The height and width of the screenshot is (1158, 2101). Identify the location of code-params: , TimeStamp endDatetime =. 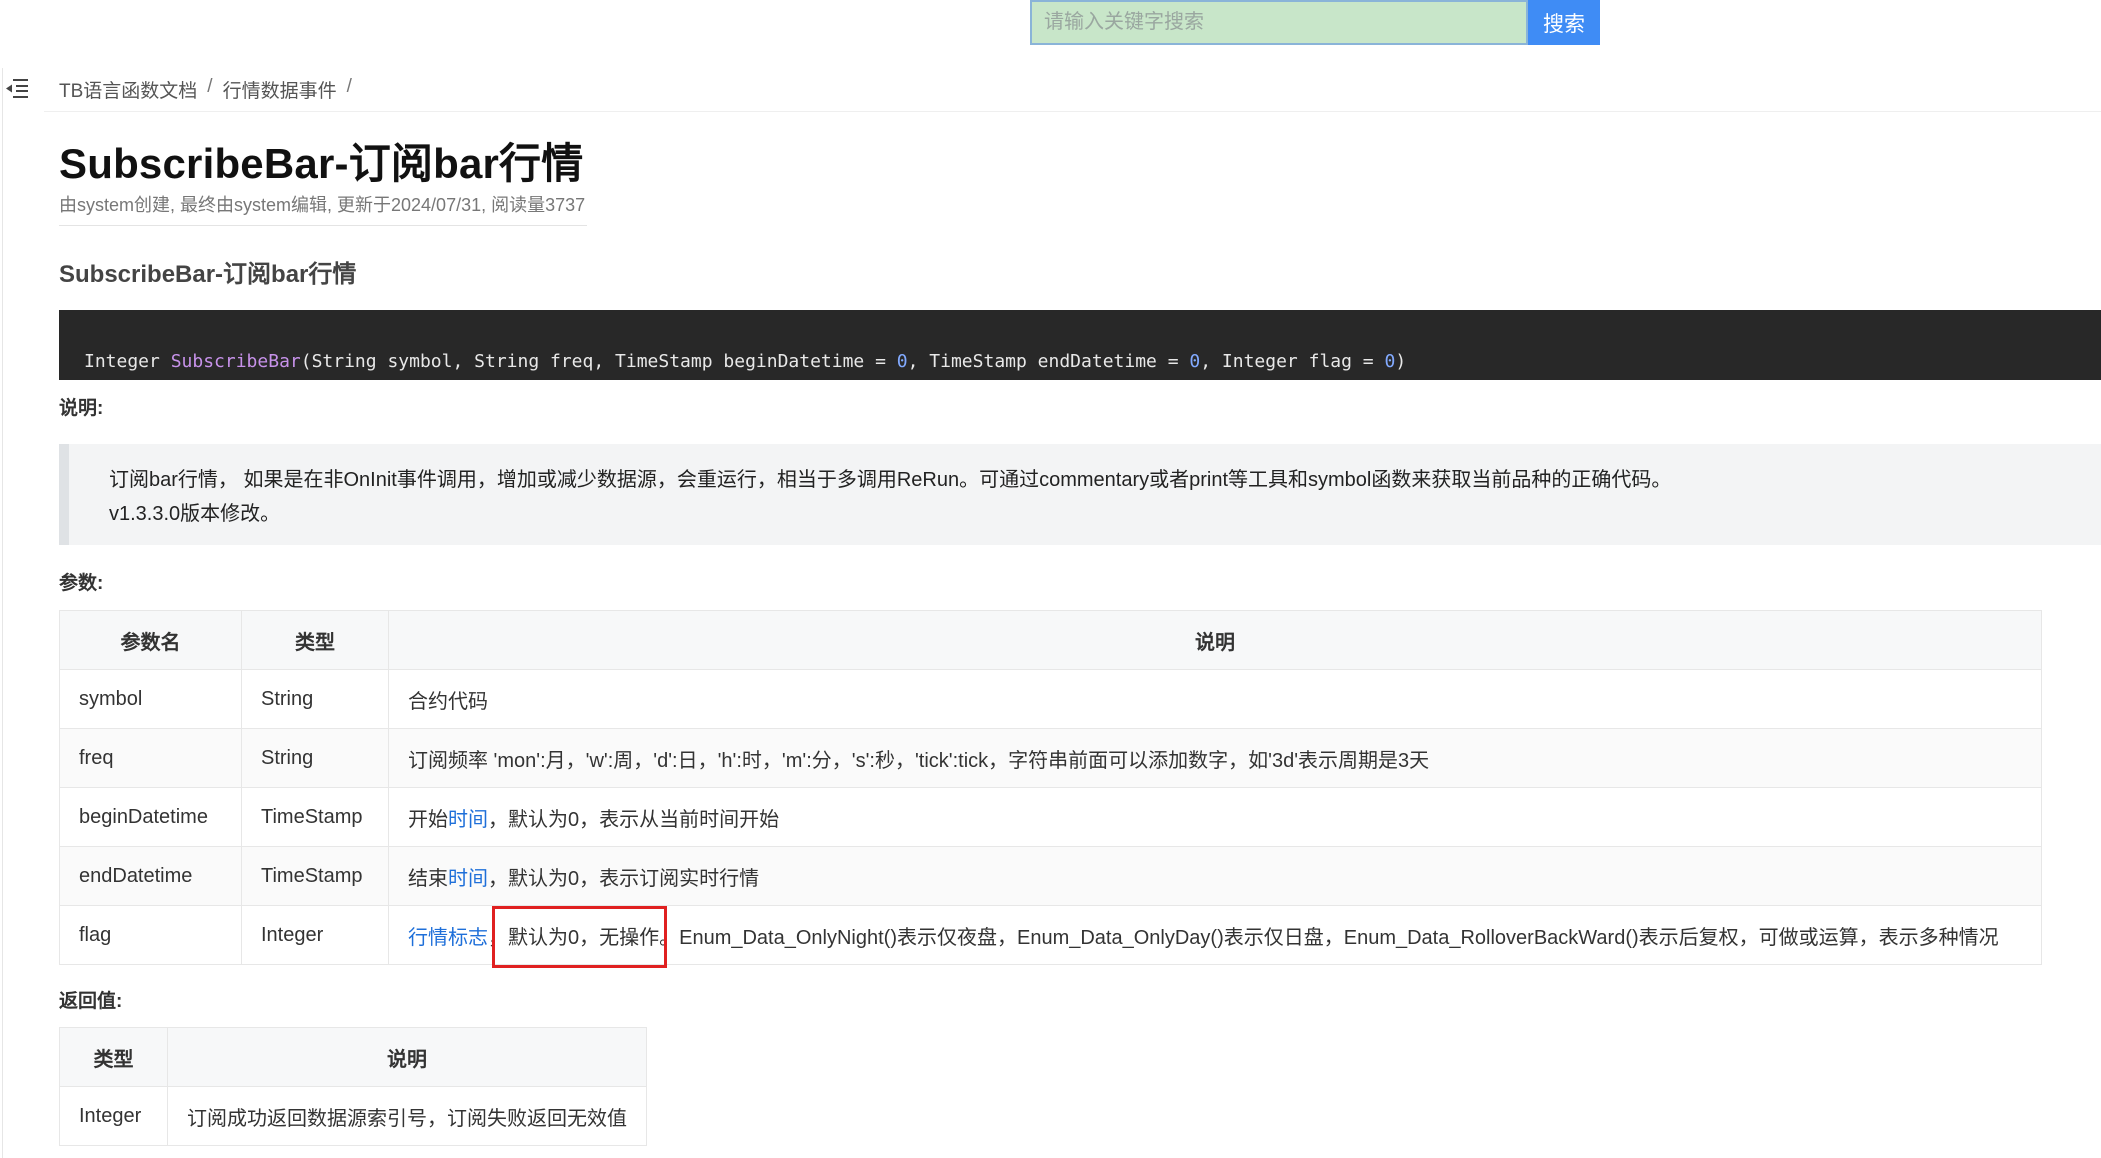
(1048, 361).